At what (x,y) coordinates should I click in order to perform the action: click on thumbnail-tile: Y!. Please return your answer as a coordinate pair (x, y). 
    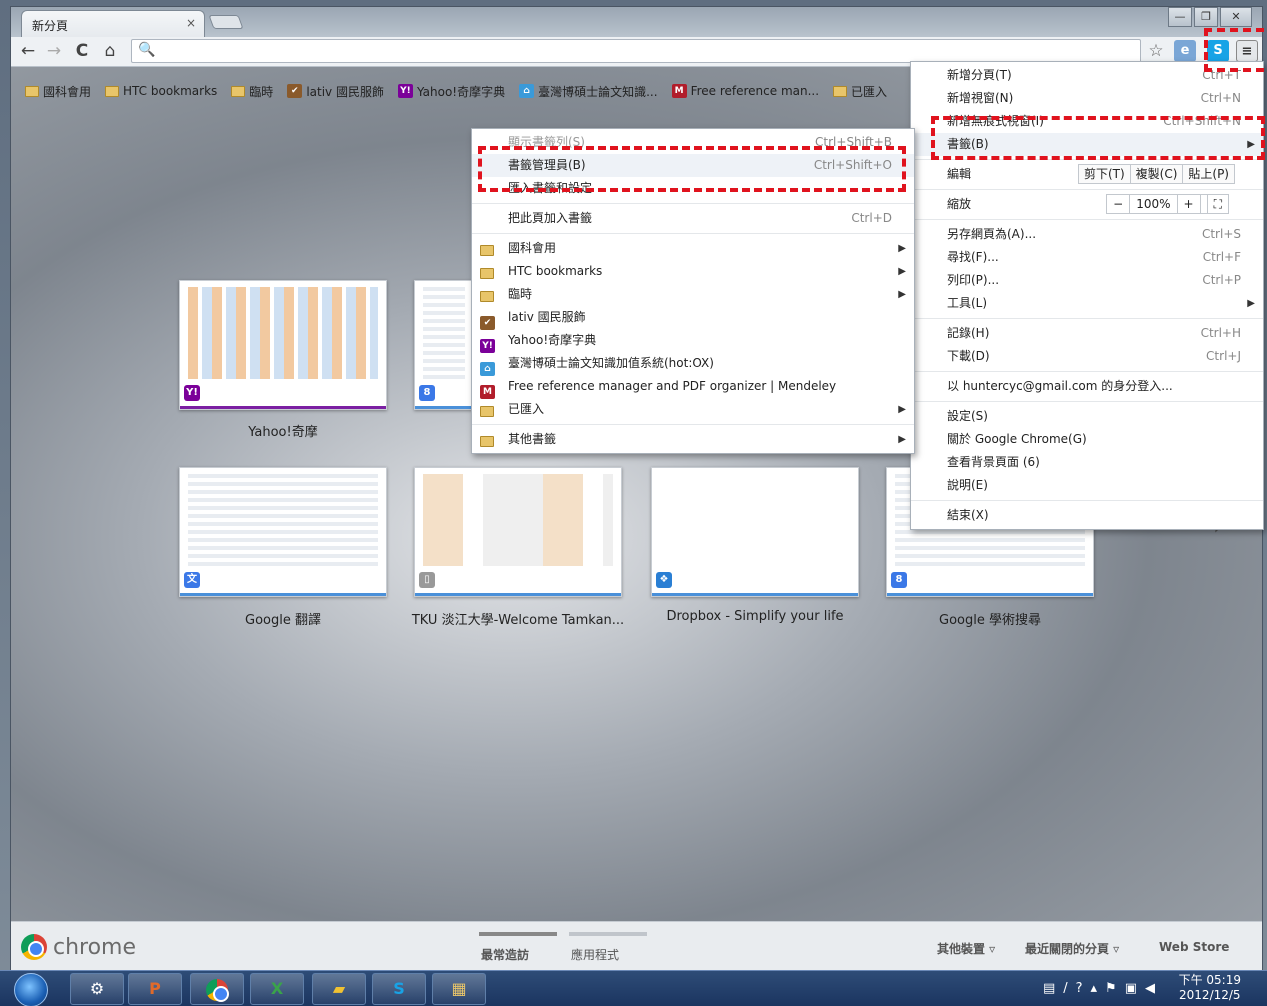
    Looking at the image, I should click on (283, 345).